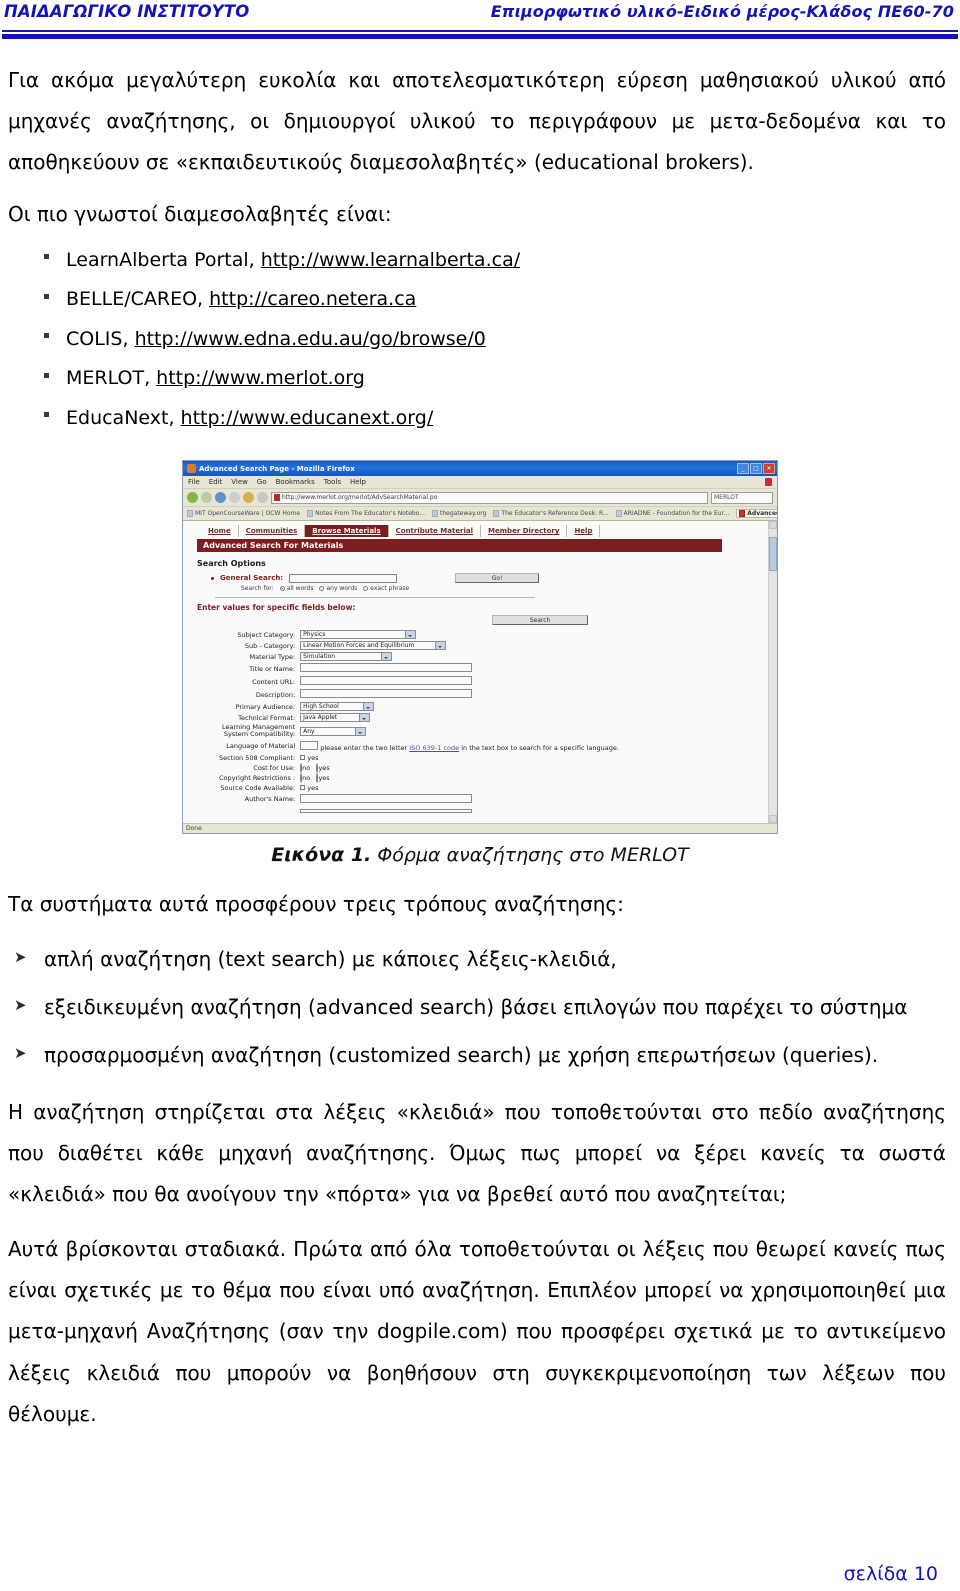 The image size is (960, 1591). Describe the element at coordinates (386, 694) in the screenshot. I see `description-input` at that location.